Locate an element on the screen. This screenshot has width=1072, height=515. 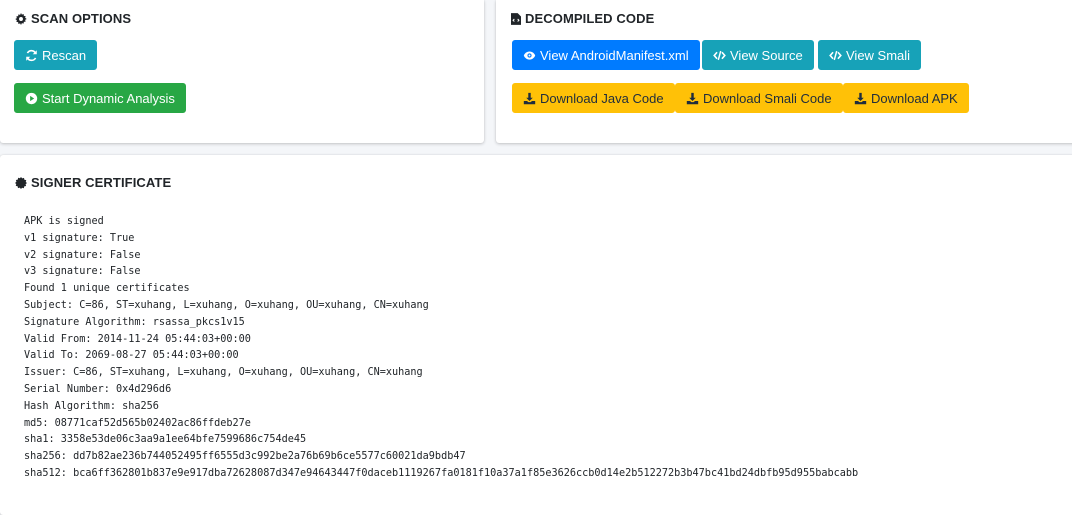
certificate-line: Valid From: 2014-11-24 05:44:03+00:00 is located at coordinates (137, 339).